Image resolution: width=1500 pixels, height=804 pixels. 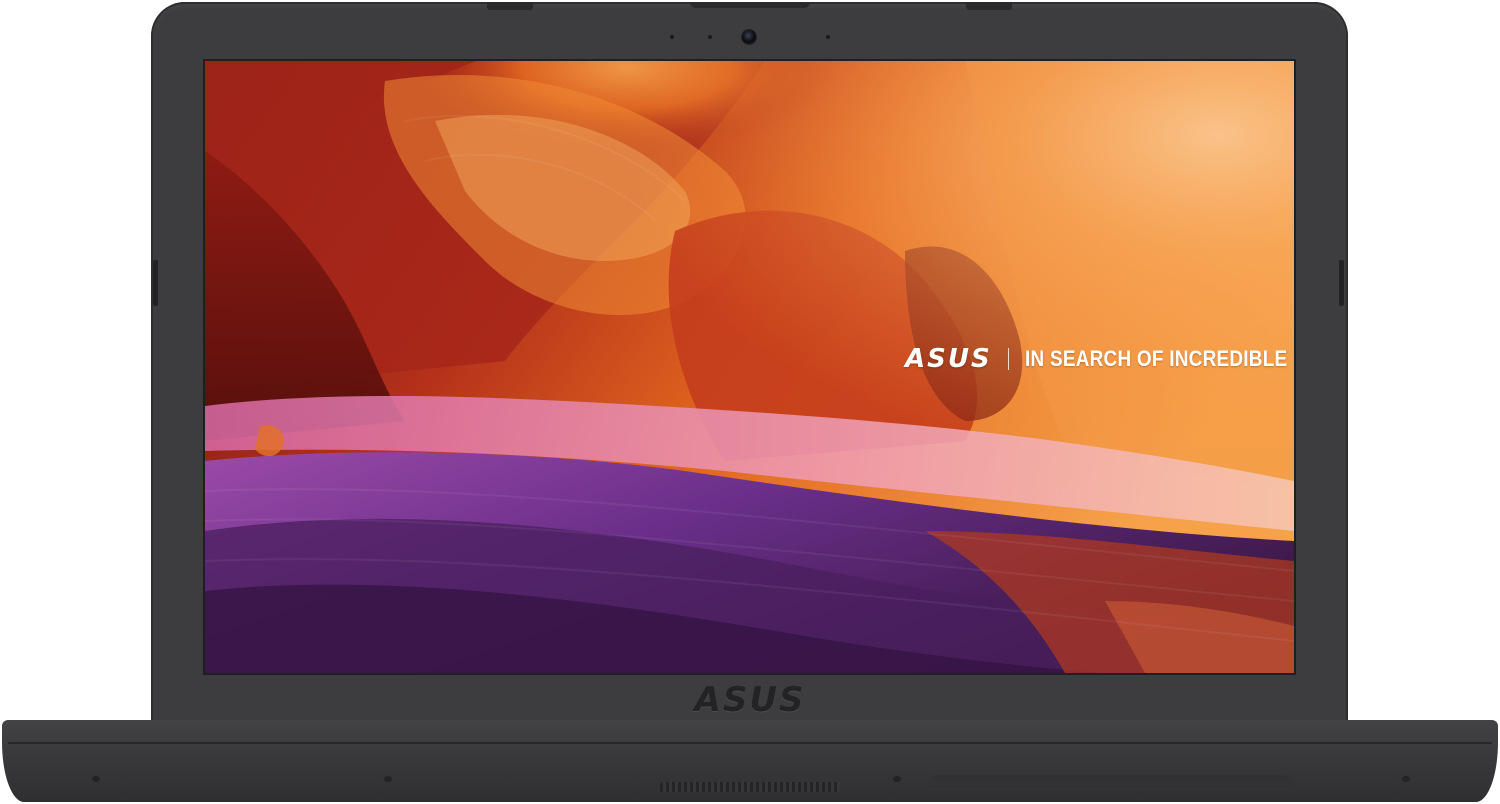 What do you see at coordinates (948, 359) in the screenshot?
I see `asus-screen-logo: ASUS` at bounding box center [948, 359].